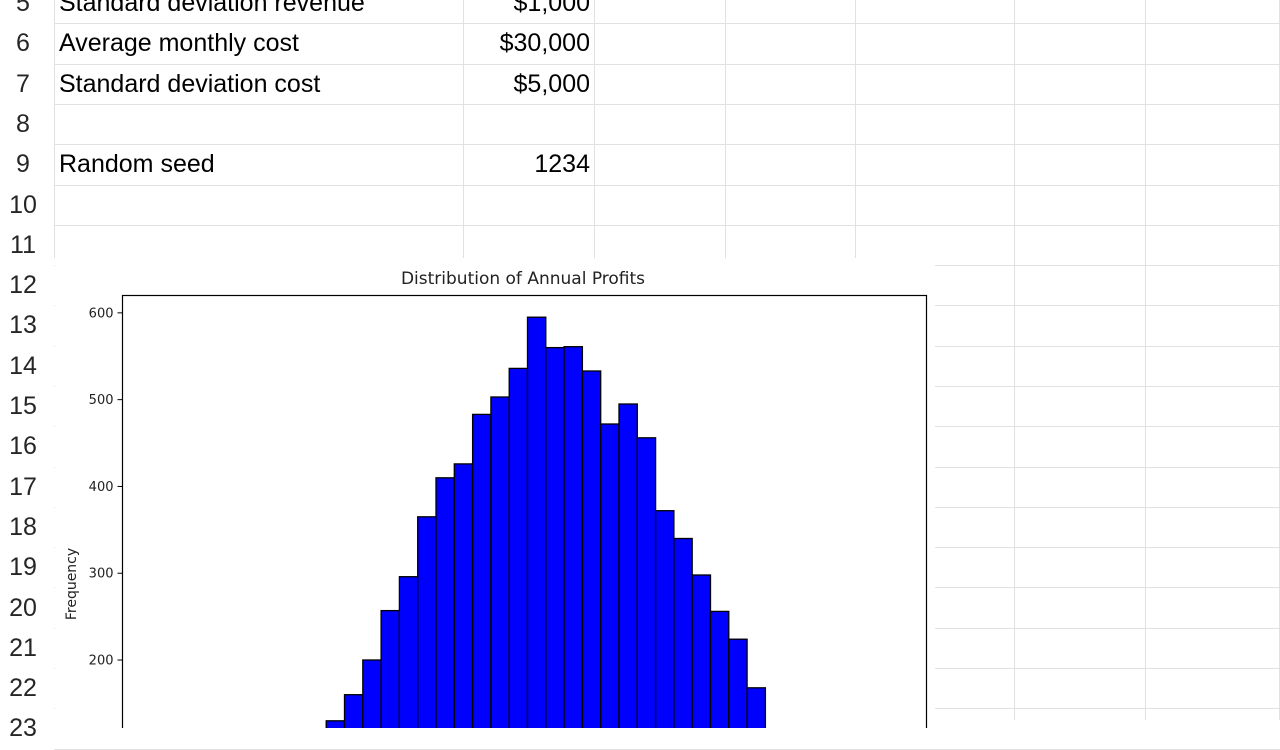  What do you see at coordinates (27, 205) in the screenshot?
I see `row-number: 10` at bounding box center [27, 205].